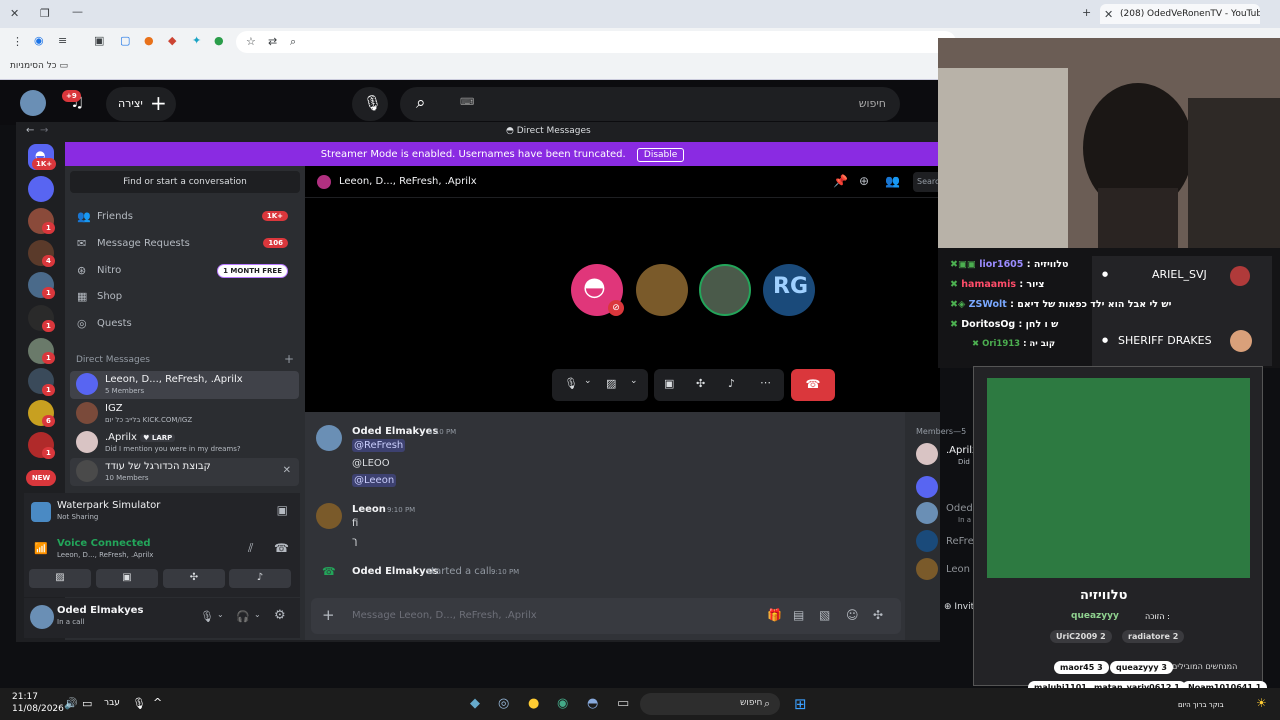 The height and width of the screenshot is (720, 1280). Describe the element at coordinates (183, 217) in the screenshot. I see `nav-friends: 👥 Friends 1K+` at that location.